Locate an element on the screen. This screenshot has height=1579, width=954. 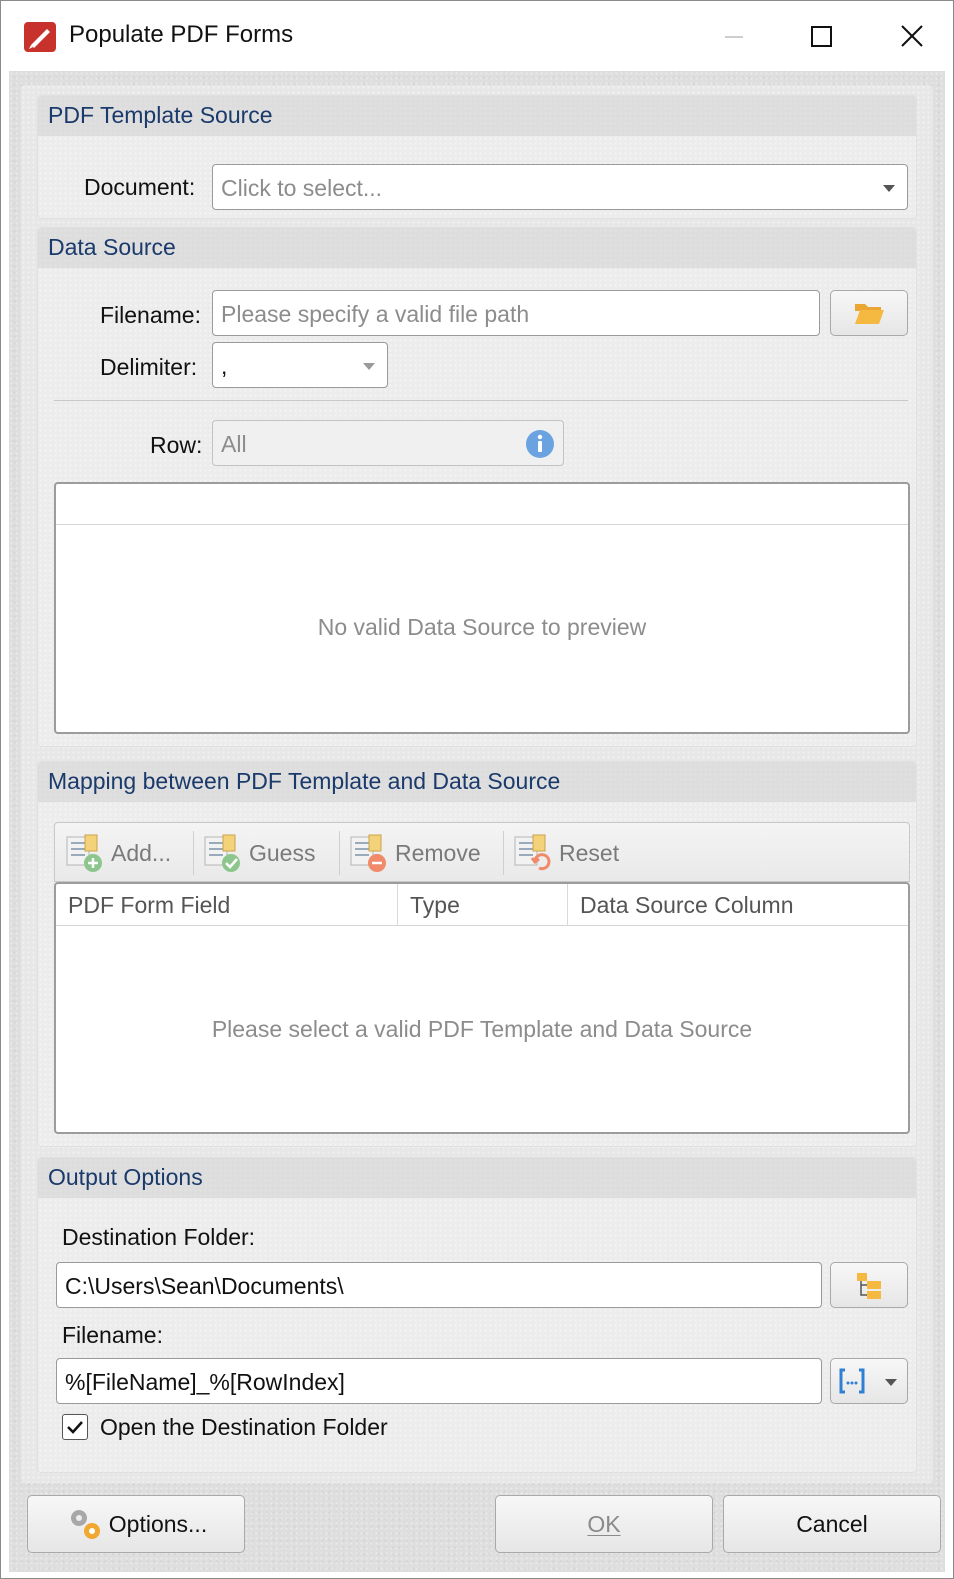
app-logo-icon is located at coordinates (40, 37).